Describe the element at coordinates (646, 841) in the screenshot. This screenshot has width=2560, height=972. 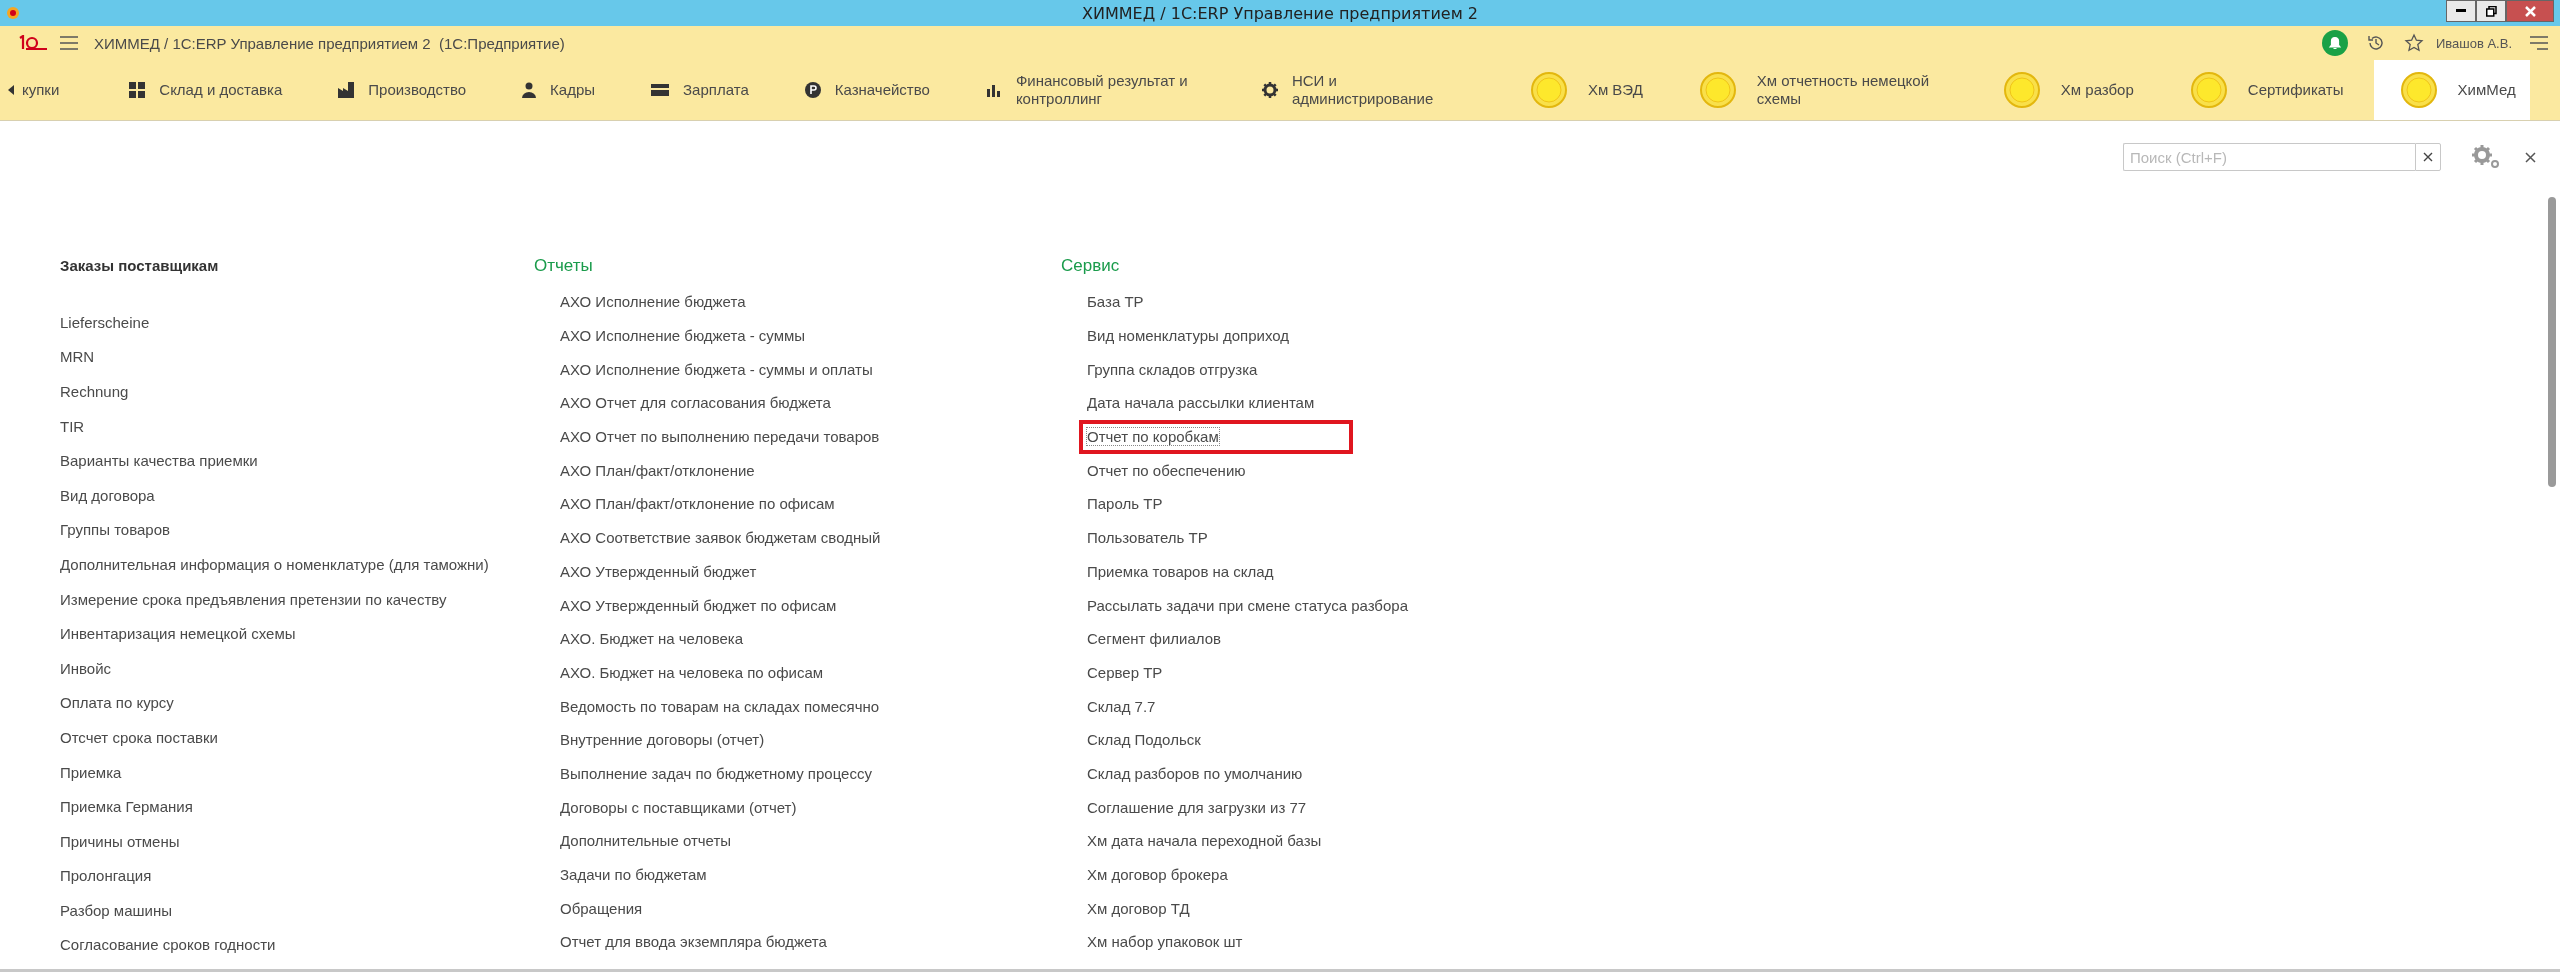
I see `command-link: Дополнительные отчеты` at that location.